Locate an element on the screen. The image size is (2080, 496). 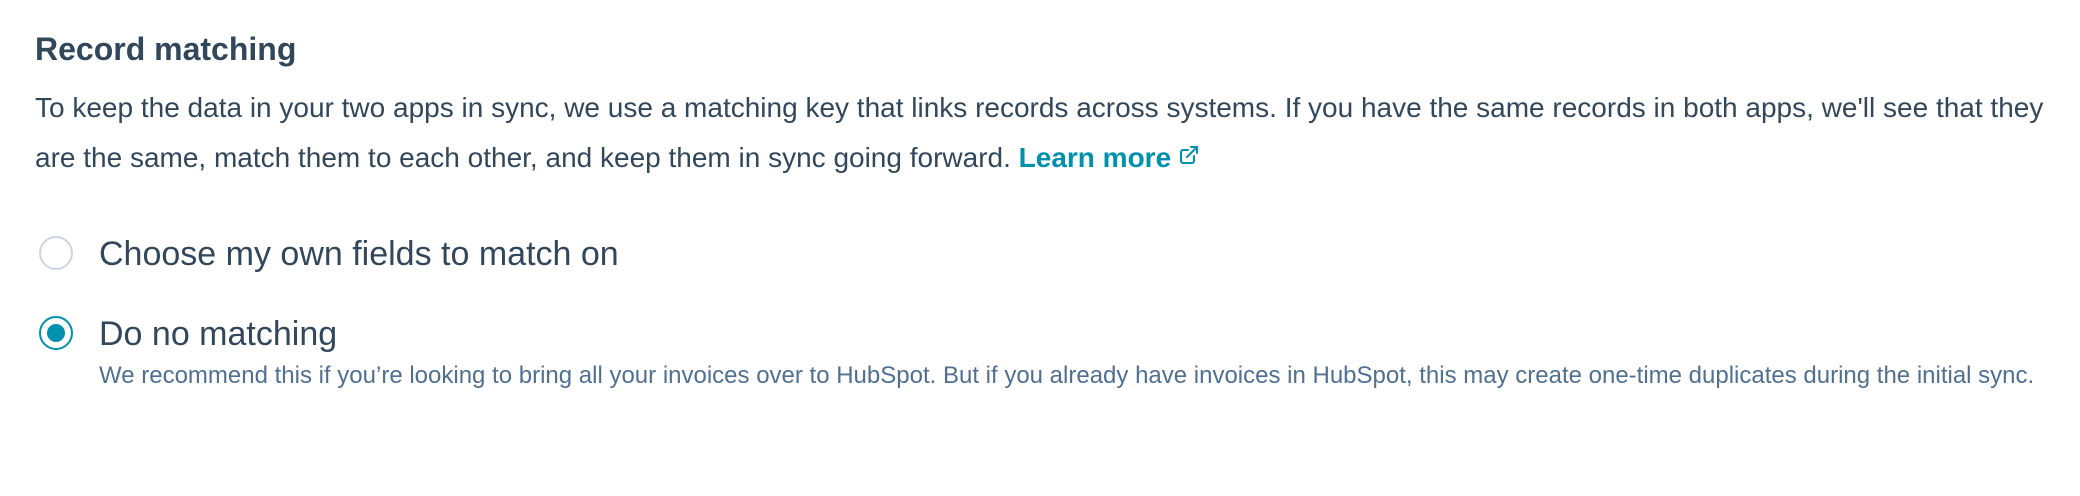
radio-selected-dot is located at coordinates (56, 333).